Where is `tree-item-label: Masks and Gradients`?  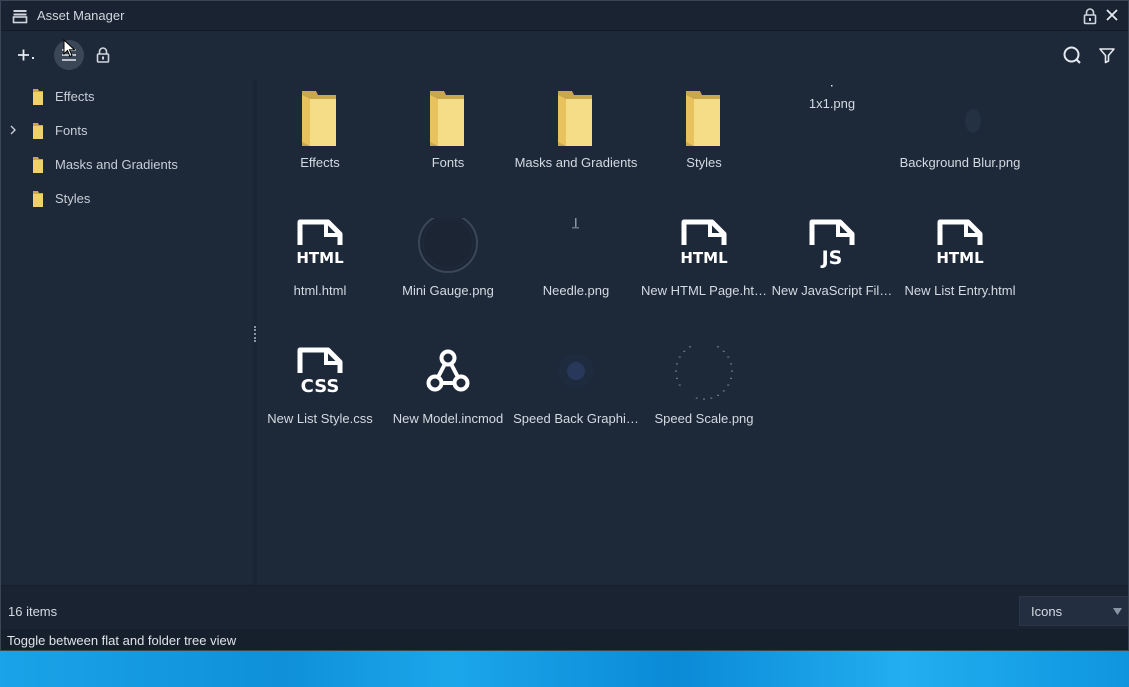
tree-item-label: Masks and Gradients is located at coordinates (116, 164).